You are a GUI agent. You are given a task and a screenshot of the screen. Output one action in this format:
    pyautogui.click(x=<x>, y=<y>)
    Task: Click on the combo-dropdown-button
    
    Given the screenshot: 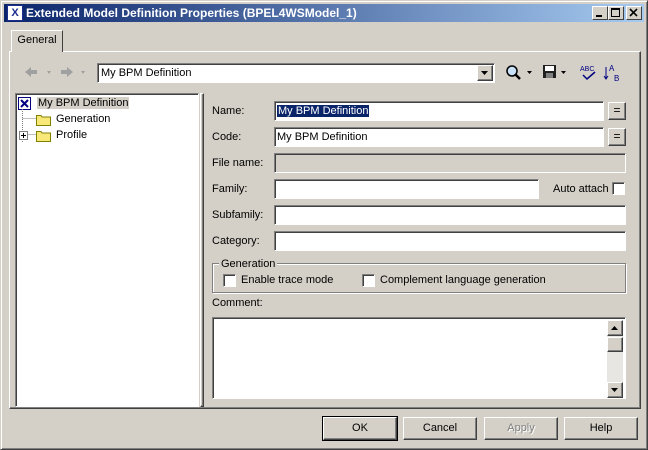 What is the action you would take?
    pyautogui.click(x=485, y=73)
    